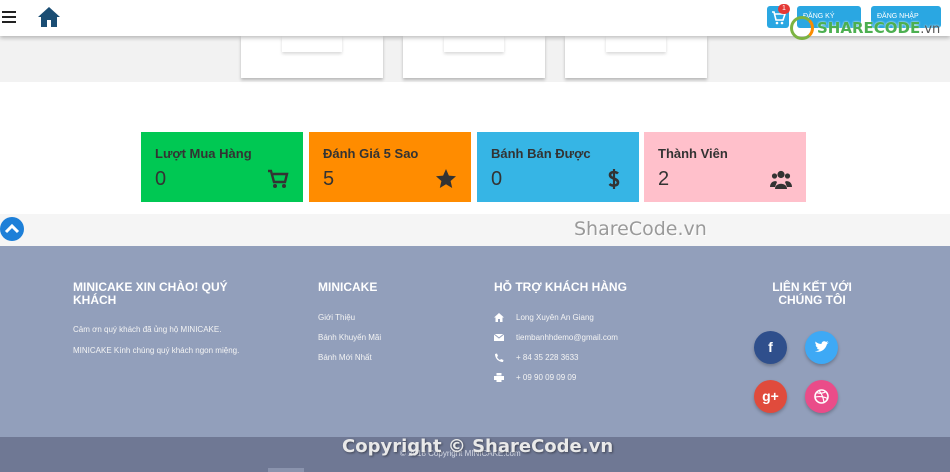 The height and width of the screenshot is (472, 950). I want to click on scroll-to-top-button, so click(12, 229).